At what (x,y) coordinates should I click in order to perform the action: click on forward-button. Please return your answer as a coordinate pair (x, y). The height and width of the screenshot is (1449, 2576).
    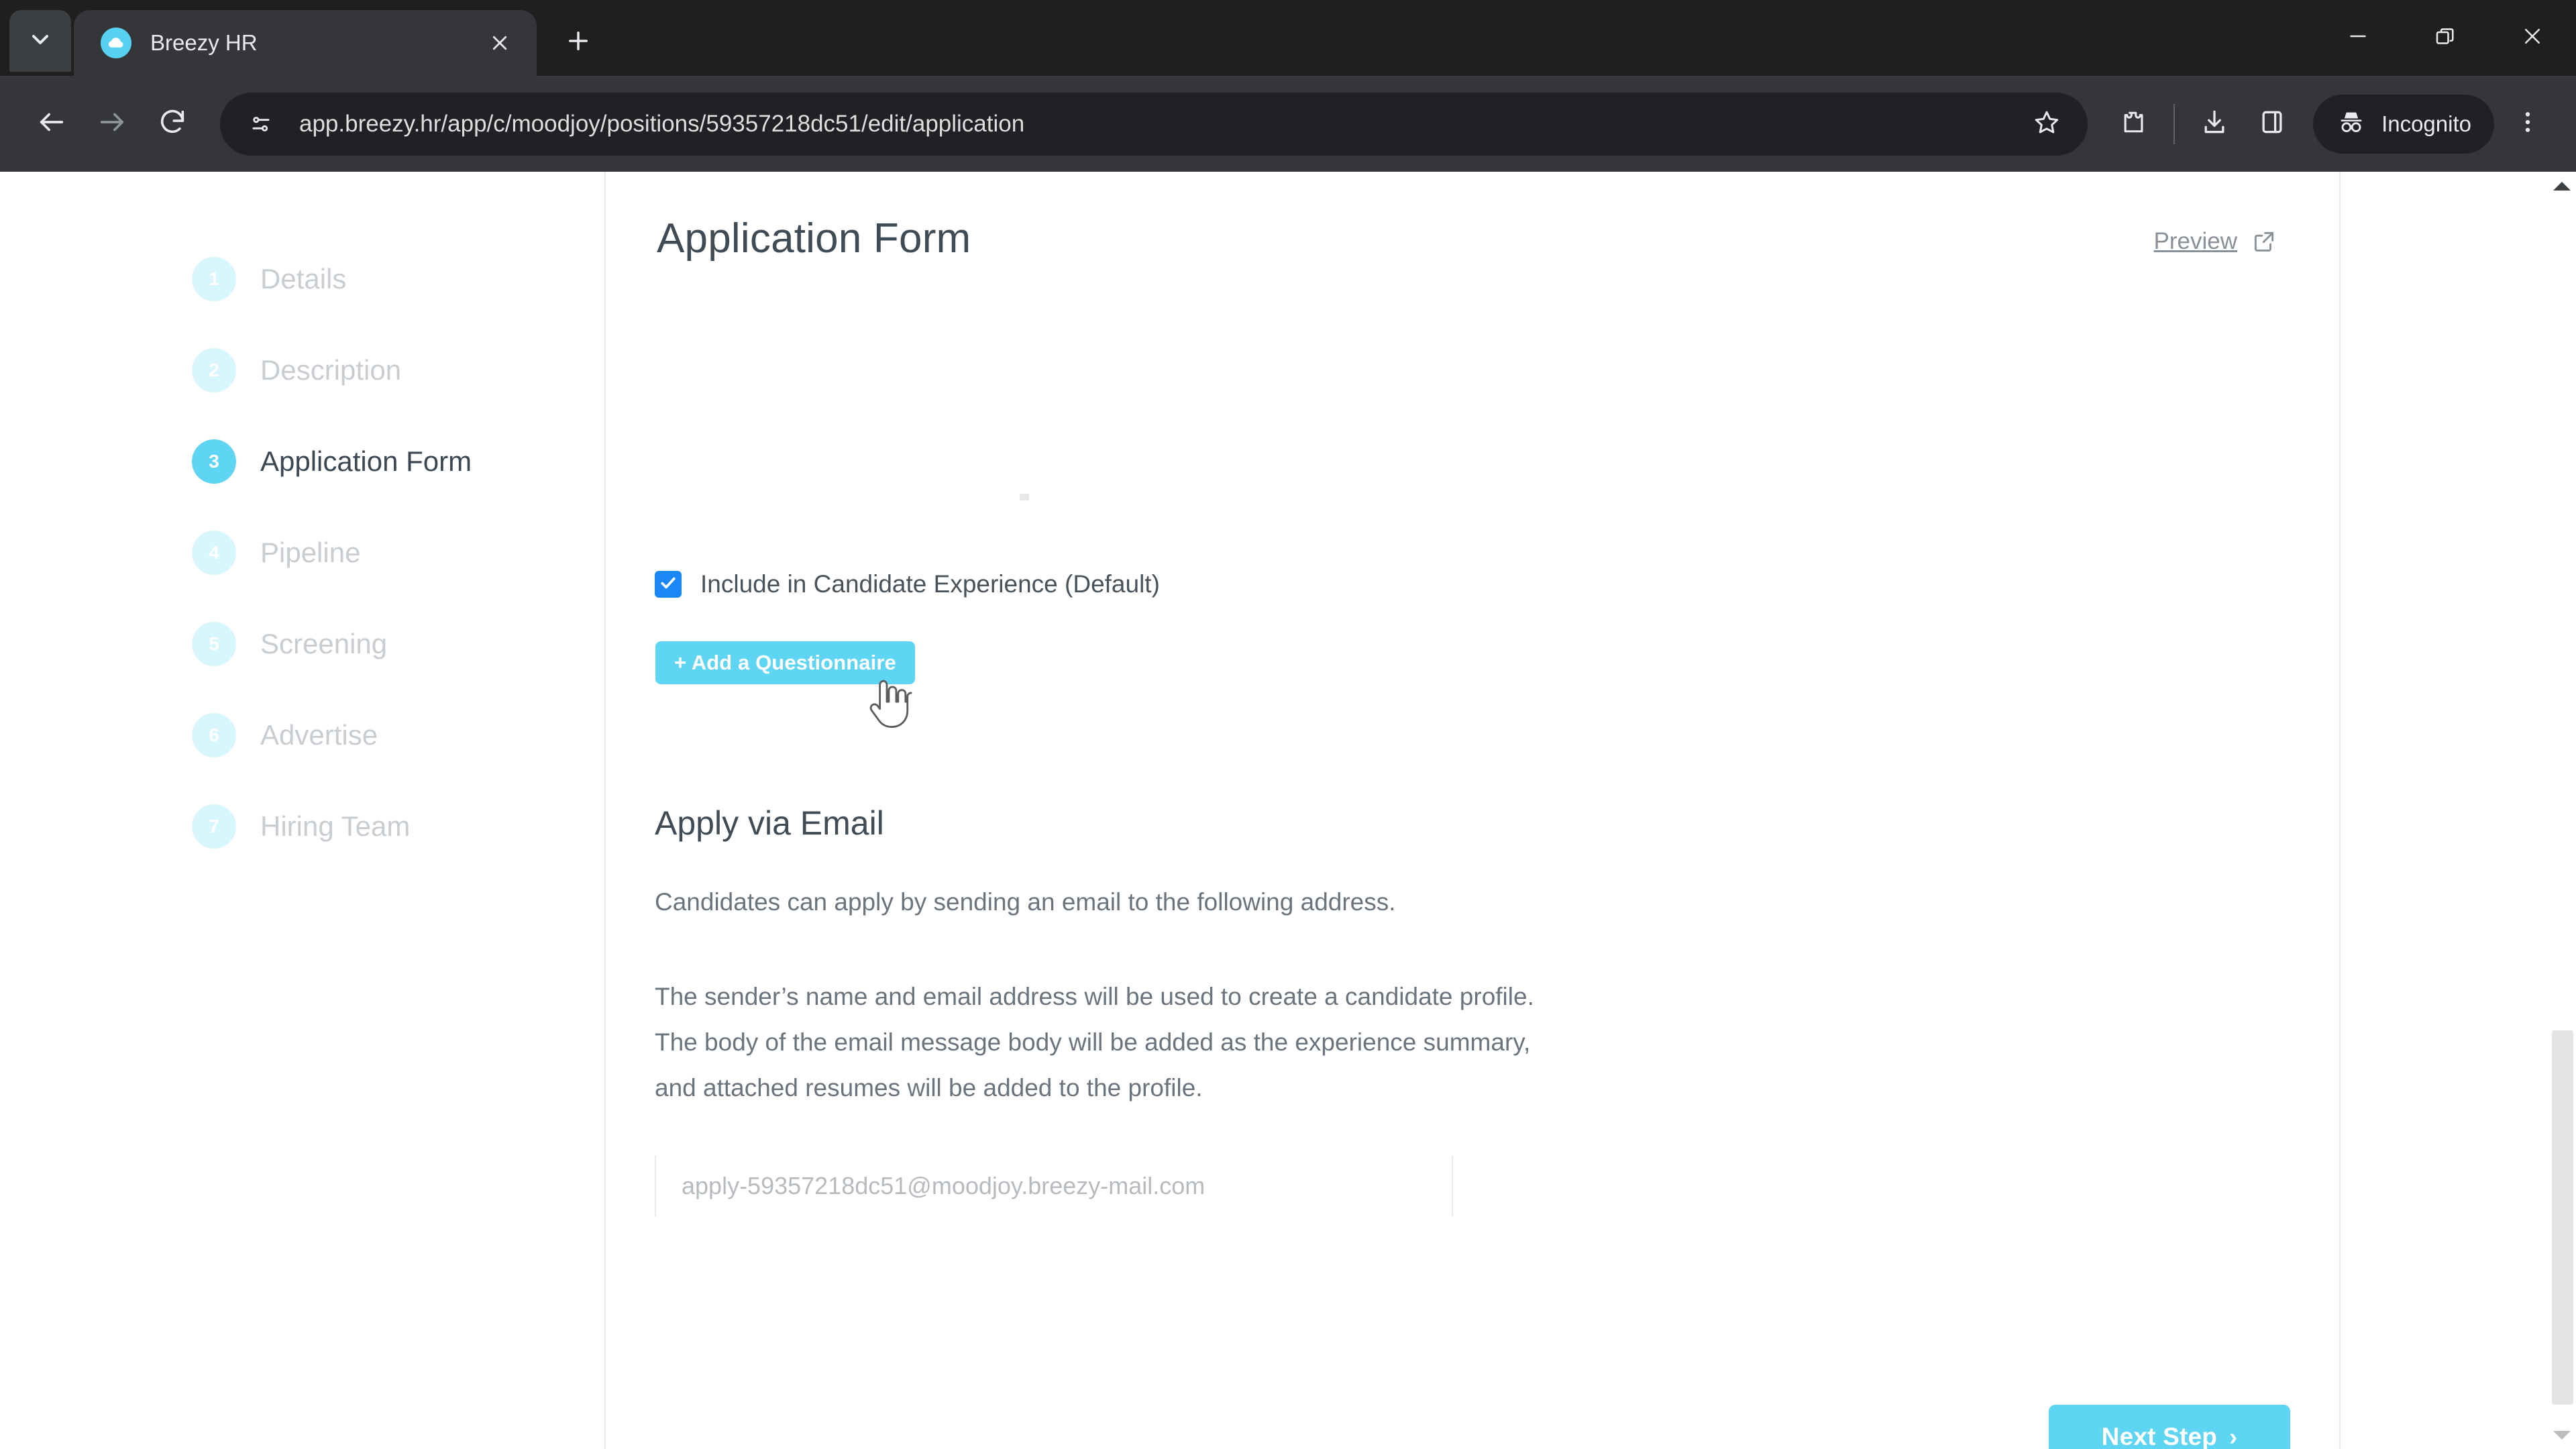
    Looking at the image, I should click on (112, 124).